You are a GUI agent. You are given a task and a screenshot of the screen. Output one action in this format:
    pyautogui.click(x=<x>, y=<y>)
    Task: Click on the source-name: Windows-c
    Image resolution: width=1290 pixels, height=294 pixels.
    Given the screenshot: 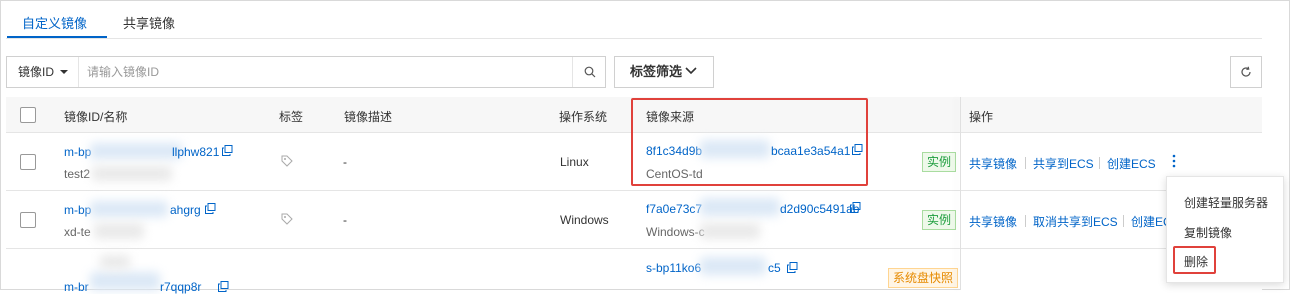 What is the action you would take?
    pyautogui.click(x=675, y=232)
    